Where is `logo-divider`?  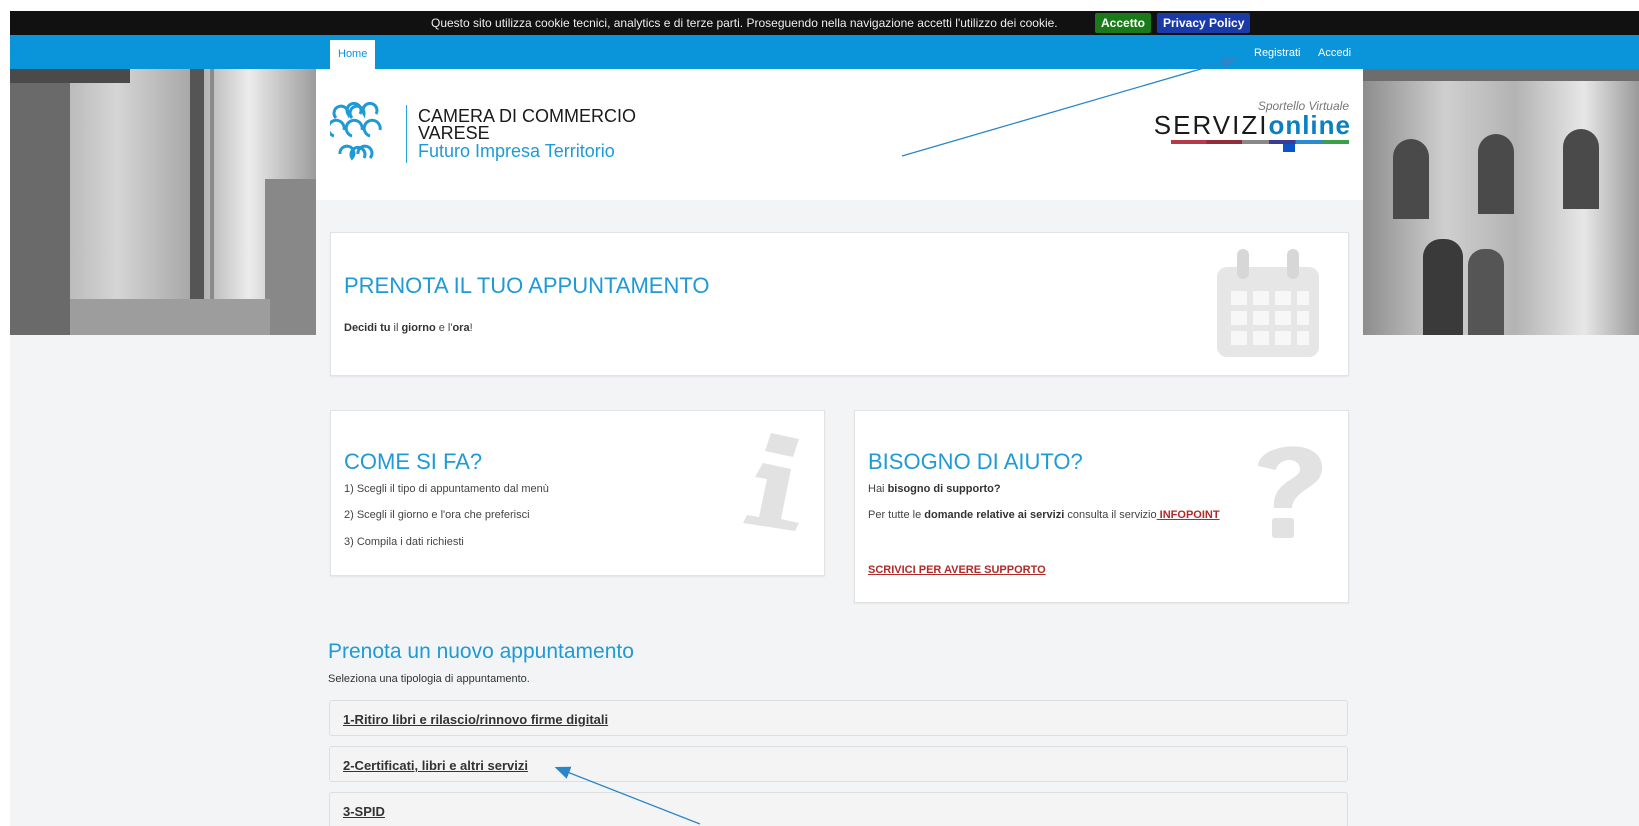 logo-divider is located at coordinates (406, 134).